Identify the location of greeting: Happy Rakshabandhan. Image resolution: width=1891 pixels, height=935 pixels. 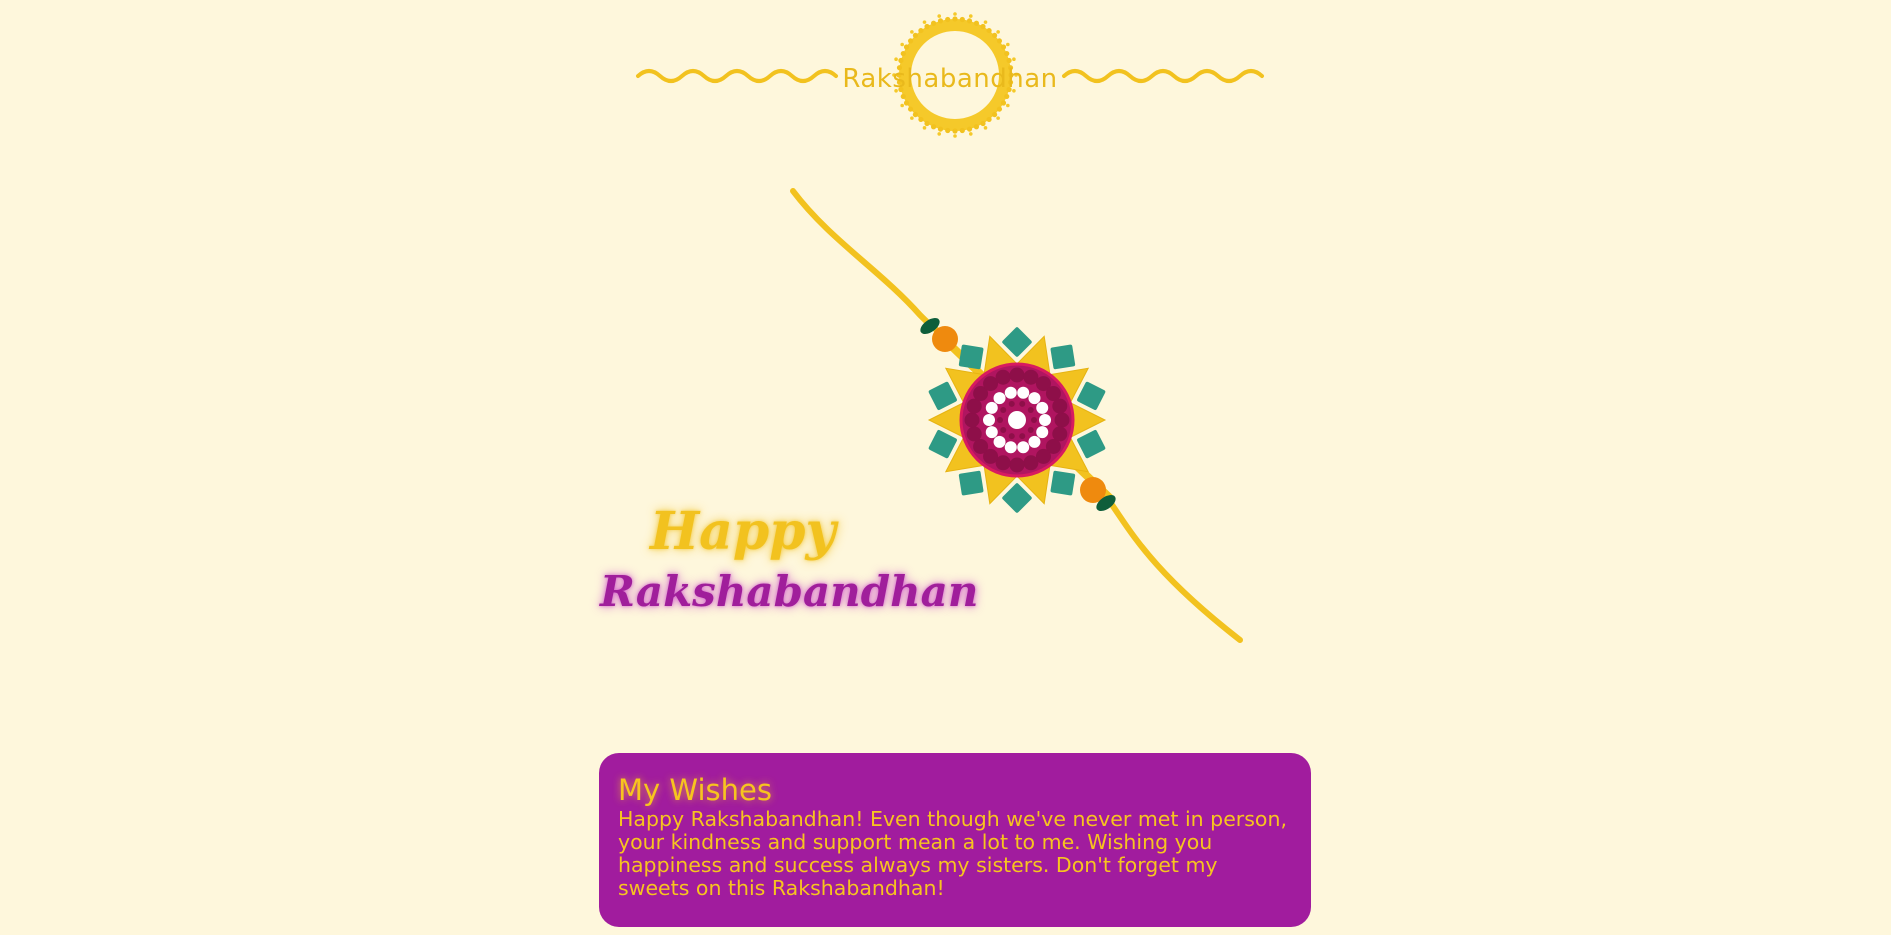
(779, 561).